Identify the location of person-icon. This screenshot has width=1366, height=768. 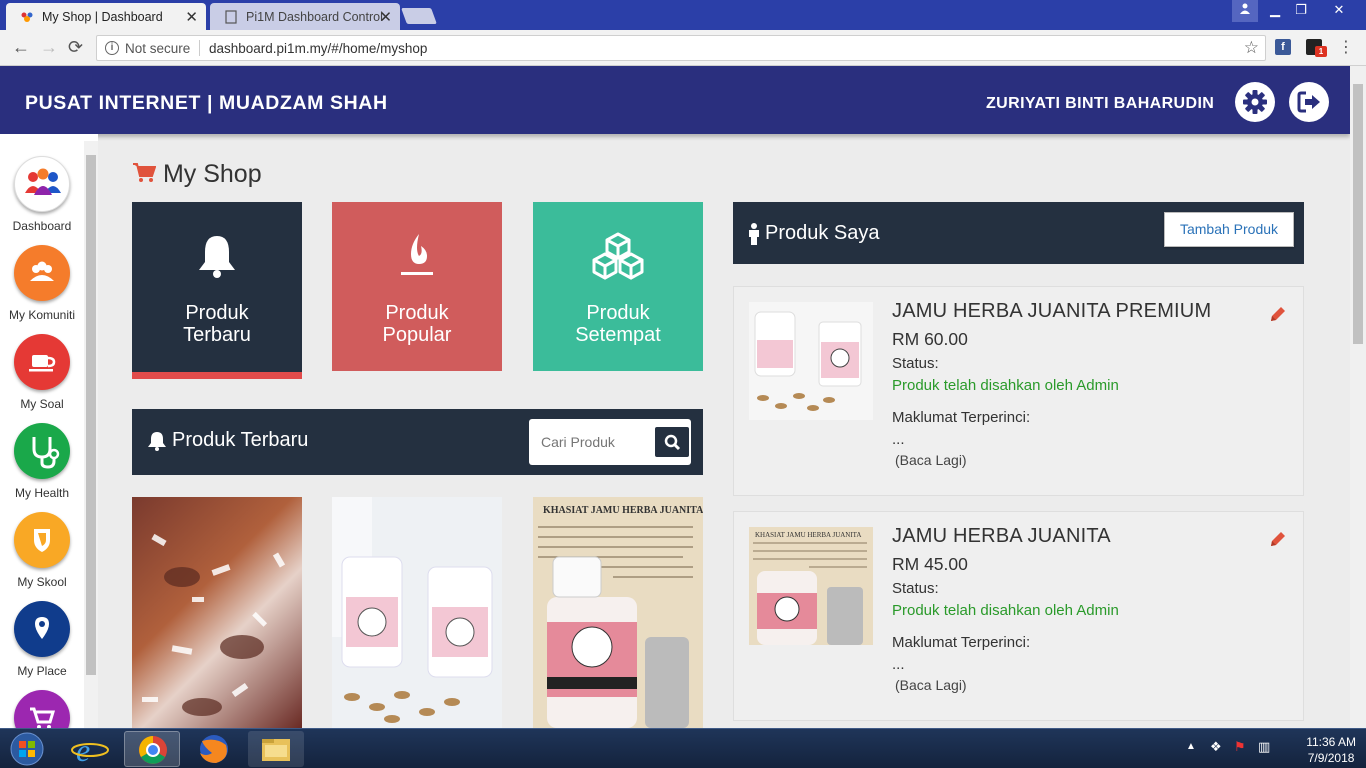
(754, 234).